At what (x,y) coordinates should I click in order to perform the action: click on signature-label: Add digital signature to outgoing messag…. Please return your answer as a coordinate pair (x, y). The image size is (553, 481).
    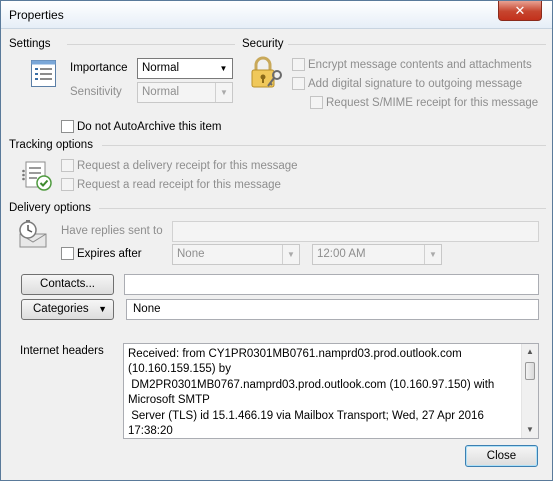
    Looking at the image, I should click on (415, 84).